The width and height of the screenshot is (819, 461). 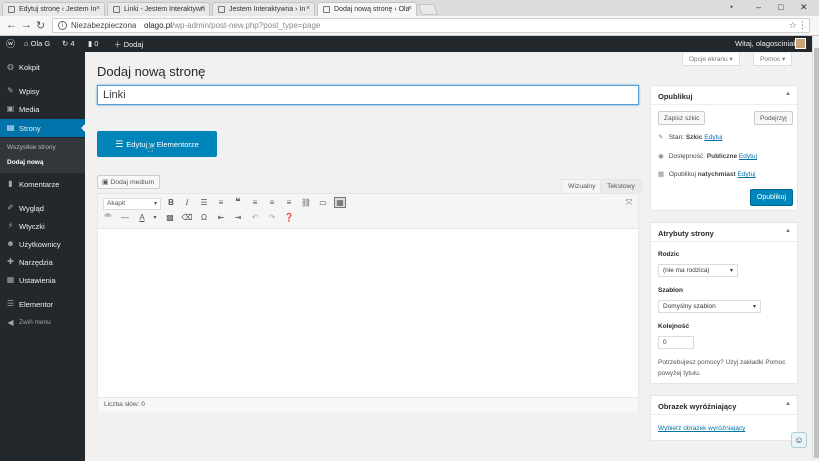 I want to click on sidebar-item-wpisy: ✎ Wpisy, so click(x=42, y=91).